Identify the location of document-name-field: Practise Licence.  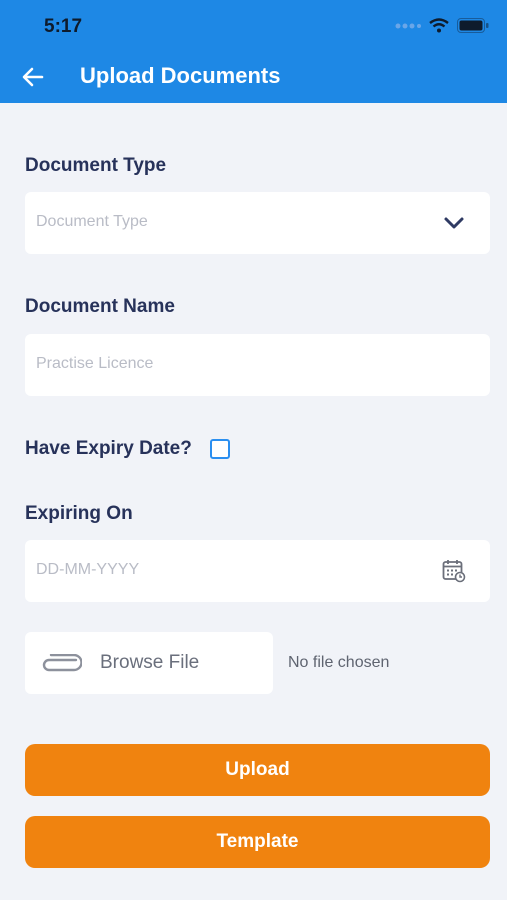
(257, 365).